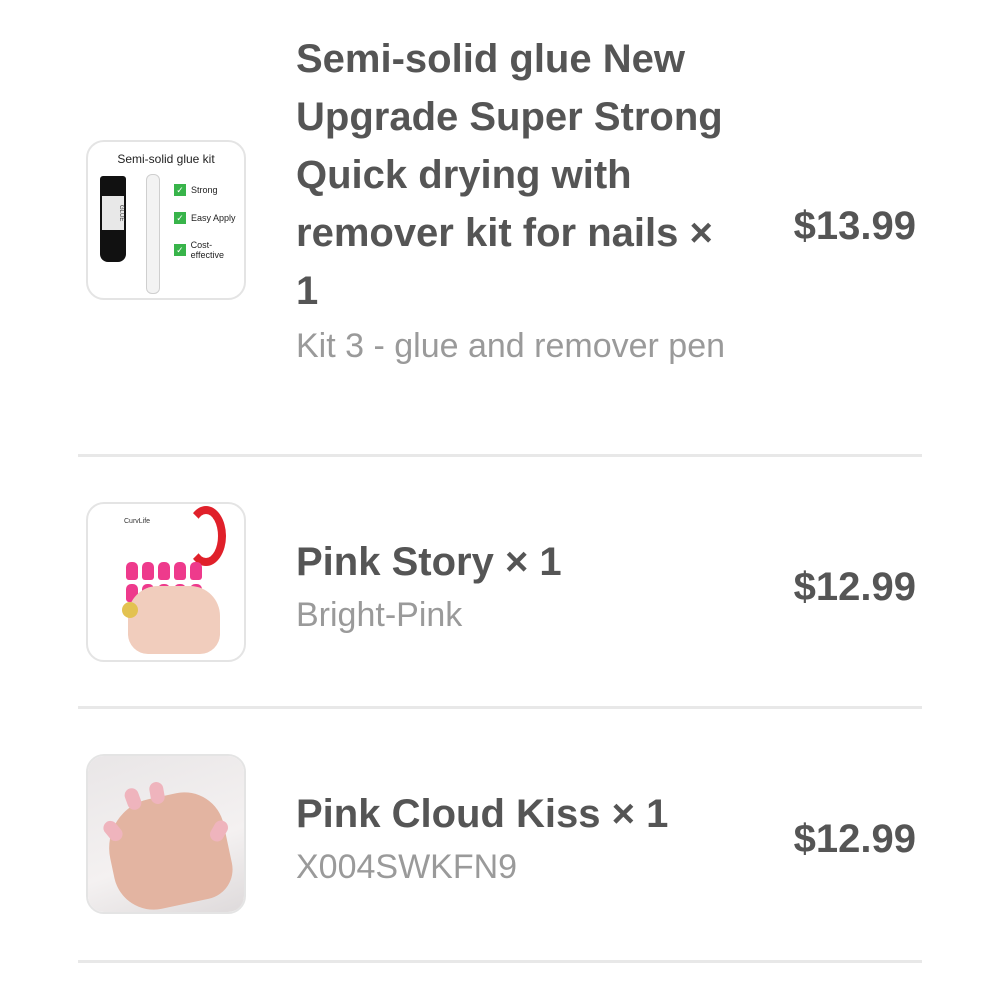  Describe the element at coordinates (407, 867) in the screenshot. I see `product-variant: X004SWKFN9` at that location.